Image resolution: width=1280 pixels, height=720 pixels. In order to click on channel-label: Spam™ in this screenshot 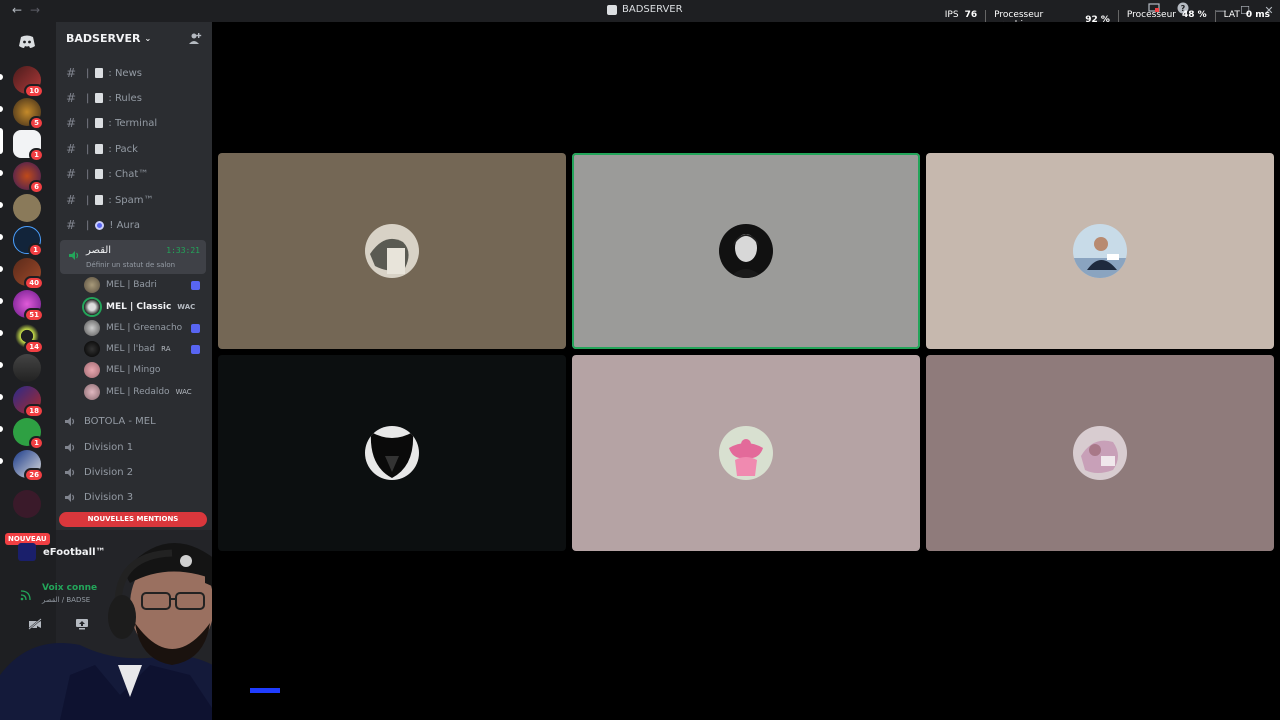, I will do `click(134, 200)`.